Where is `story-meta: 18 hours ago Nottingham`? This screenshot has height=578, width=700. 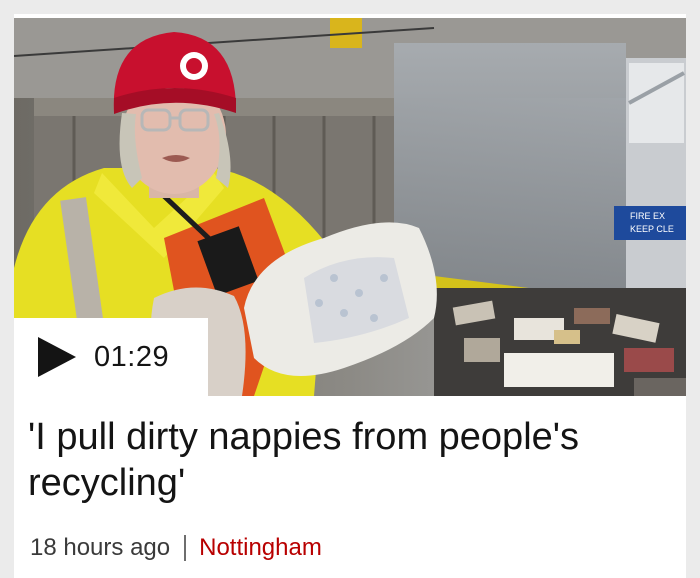 story-meta: 18 hours ago Nottingham is located at coordinates (176, 548).